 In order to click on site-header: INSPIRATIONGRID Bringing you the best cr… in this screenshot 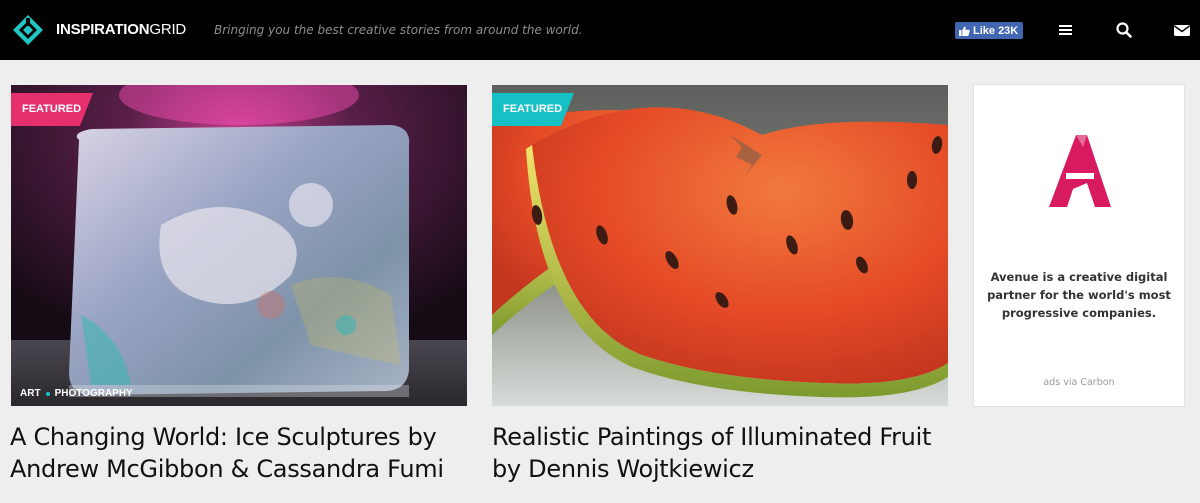, I will do `click(600, 30)`.